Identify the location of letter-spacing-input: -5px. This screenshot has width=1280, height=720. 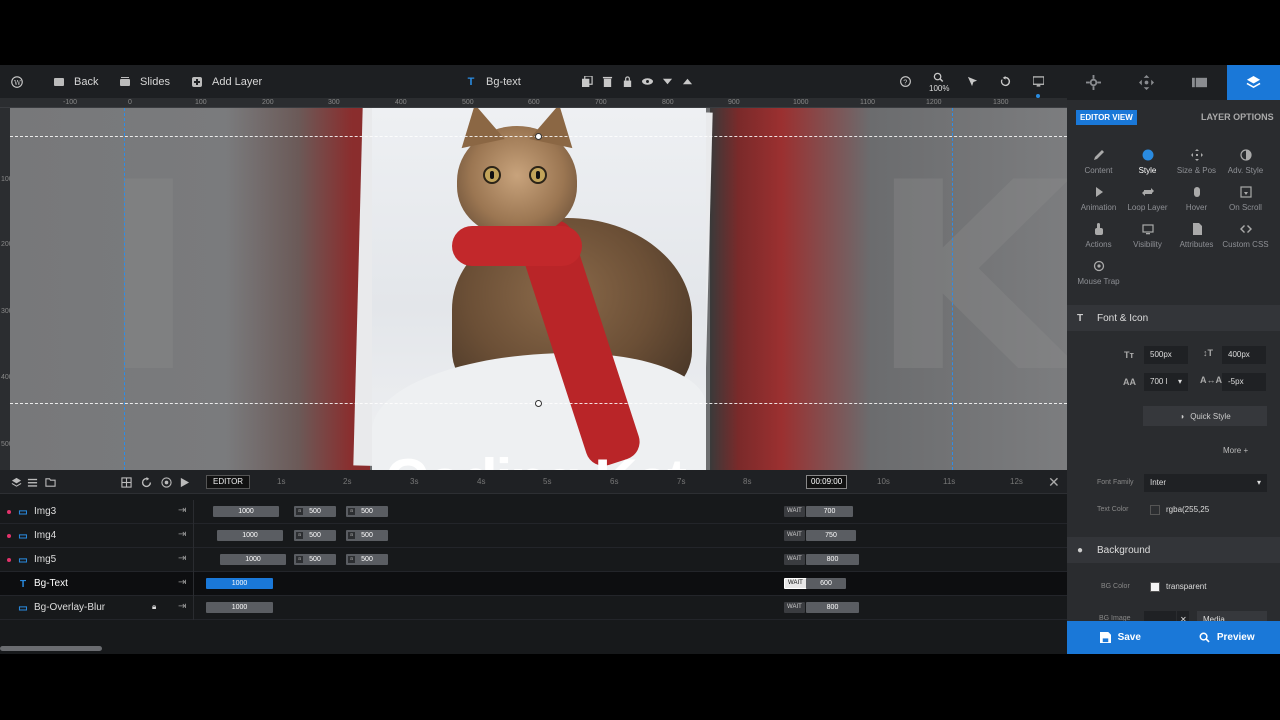
(1244, 382).